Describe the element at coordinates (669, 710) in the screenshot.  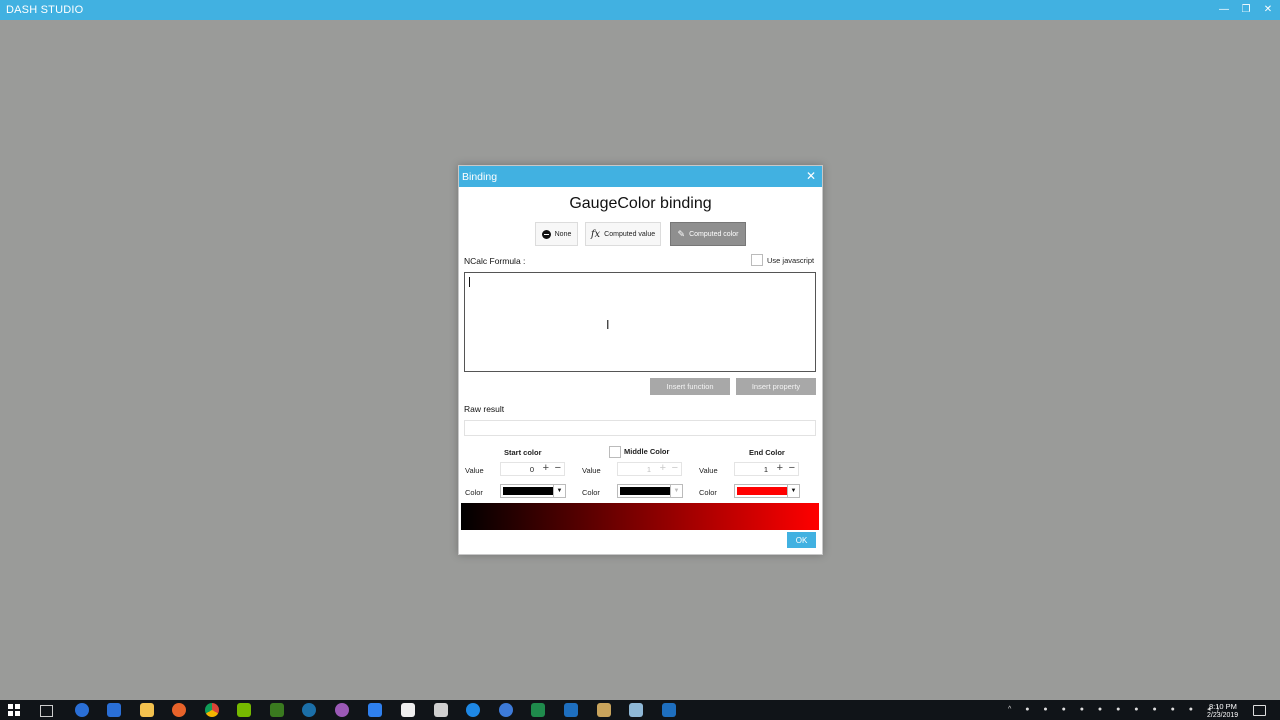
I see `app4-icon` at that location.